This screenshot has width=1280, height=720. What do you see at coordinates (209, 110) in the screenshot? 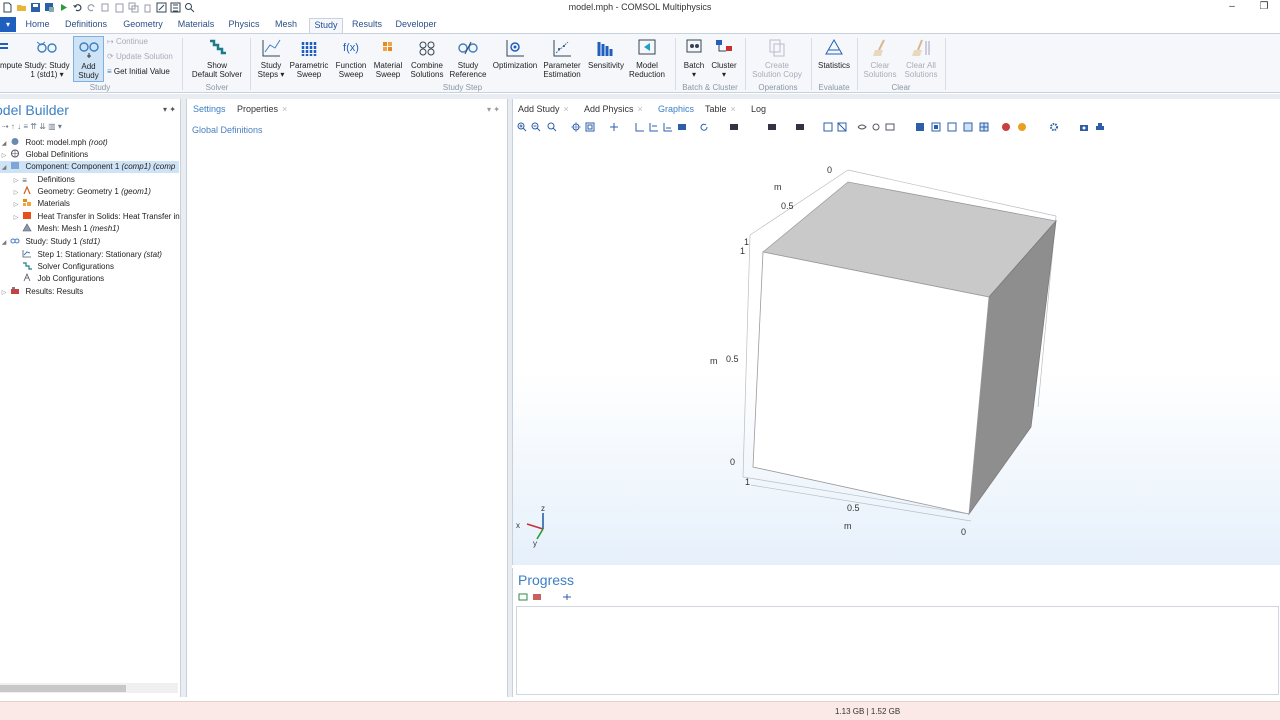
I see `tab-settings: Settings` at bounding box center [209, 110].